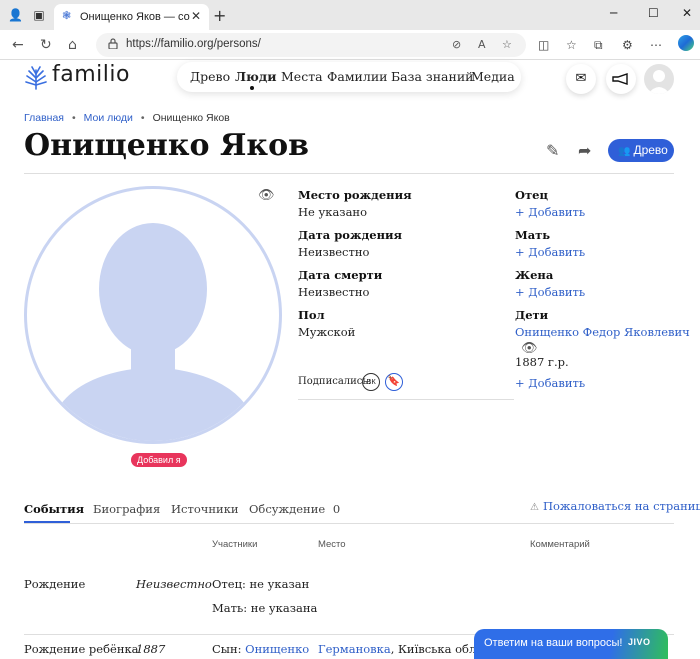  I want to click on url-text: https://familio.org/persons/, so click(193, 44).